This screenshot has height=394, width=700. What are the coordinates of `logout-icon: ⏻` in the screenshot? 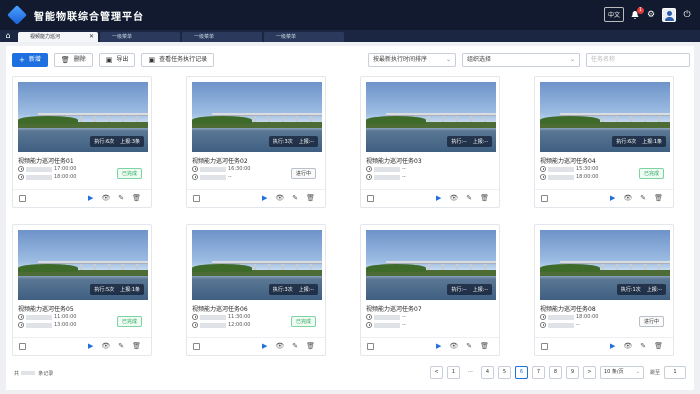 It's located at (687, 15).